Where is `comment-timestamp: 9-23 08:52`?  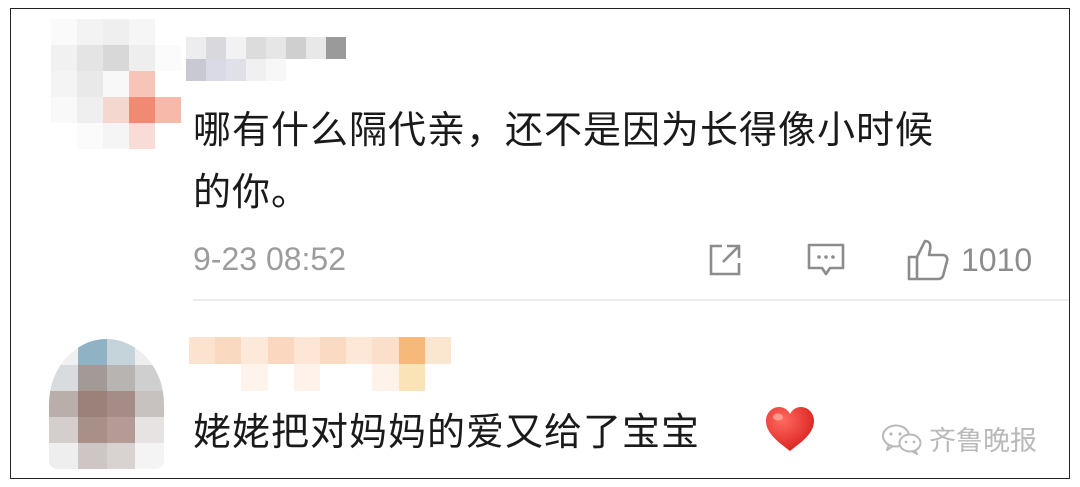 comment-timestamp: 9-23 08:52 is located at coordinates (270, 259).